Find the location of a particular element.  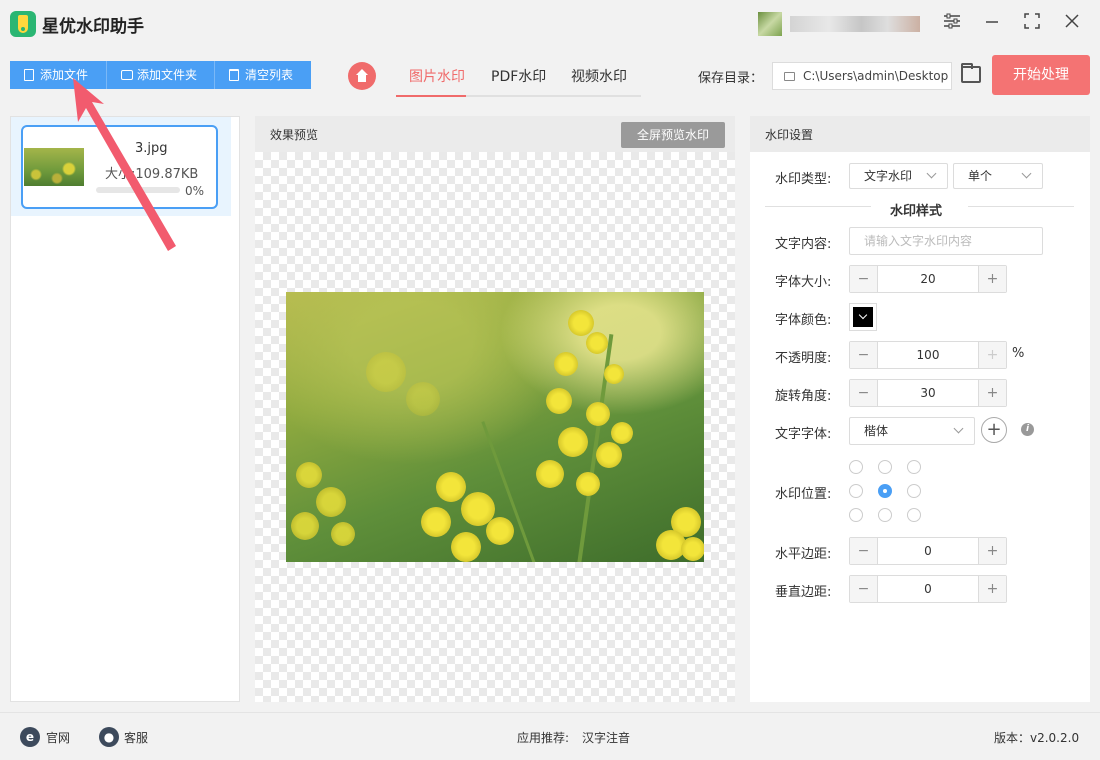

version-text: 版本：v2.0.2.0 is located at coordinates (1037, 738).